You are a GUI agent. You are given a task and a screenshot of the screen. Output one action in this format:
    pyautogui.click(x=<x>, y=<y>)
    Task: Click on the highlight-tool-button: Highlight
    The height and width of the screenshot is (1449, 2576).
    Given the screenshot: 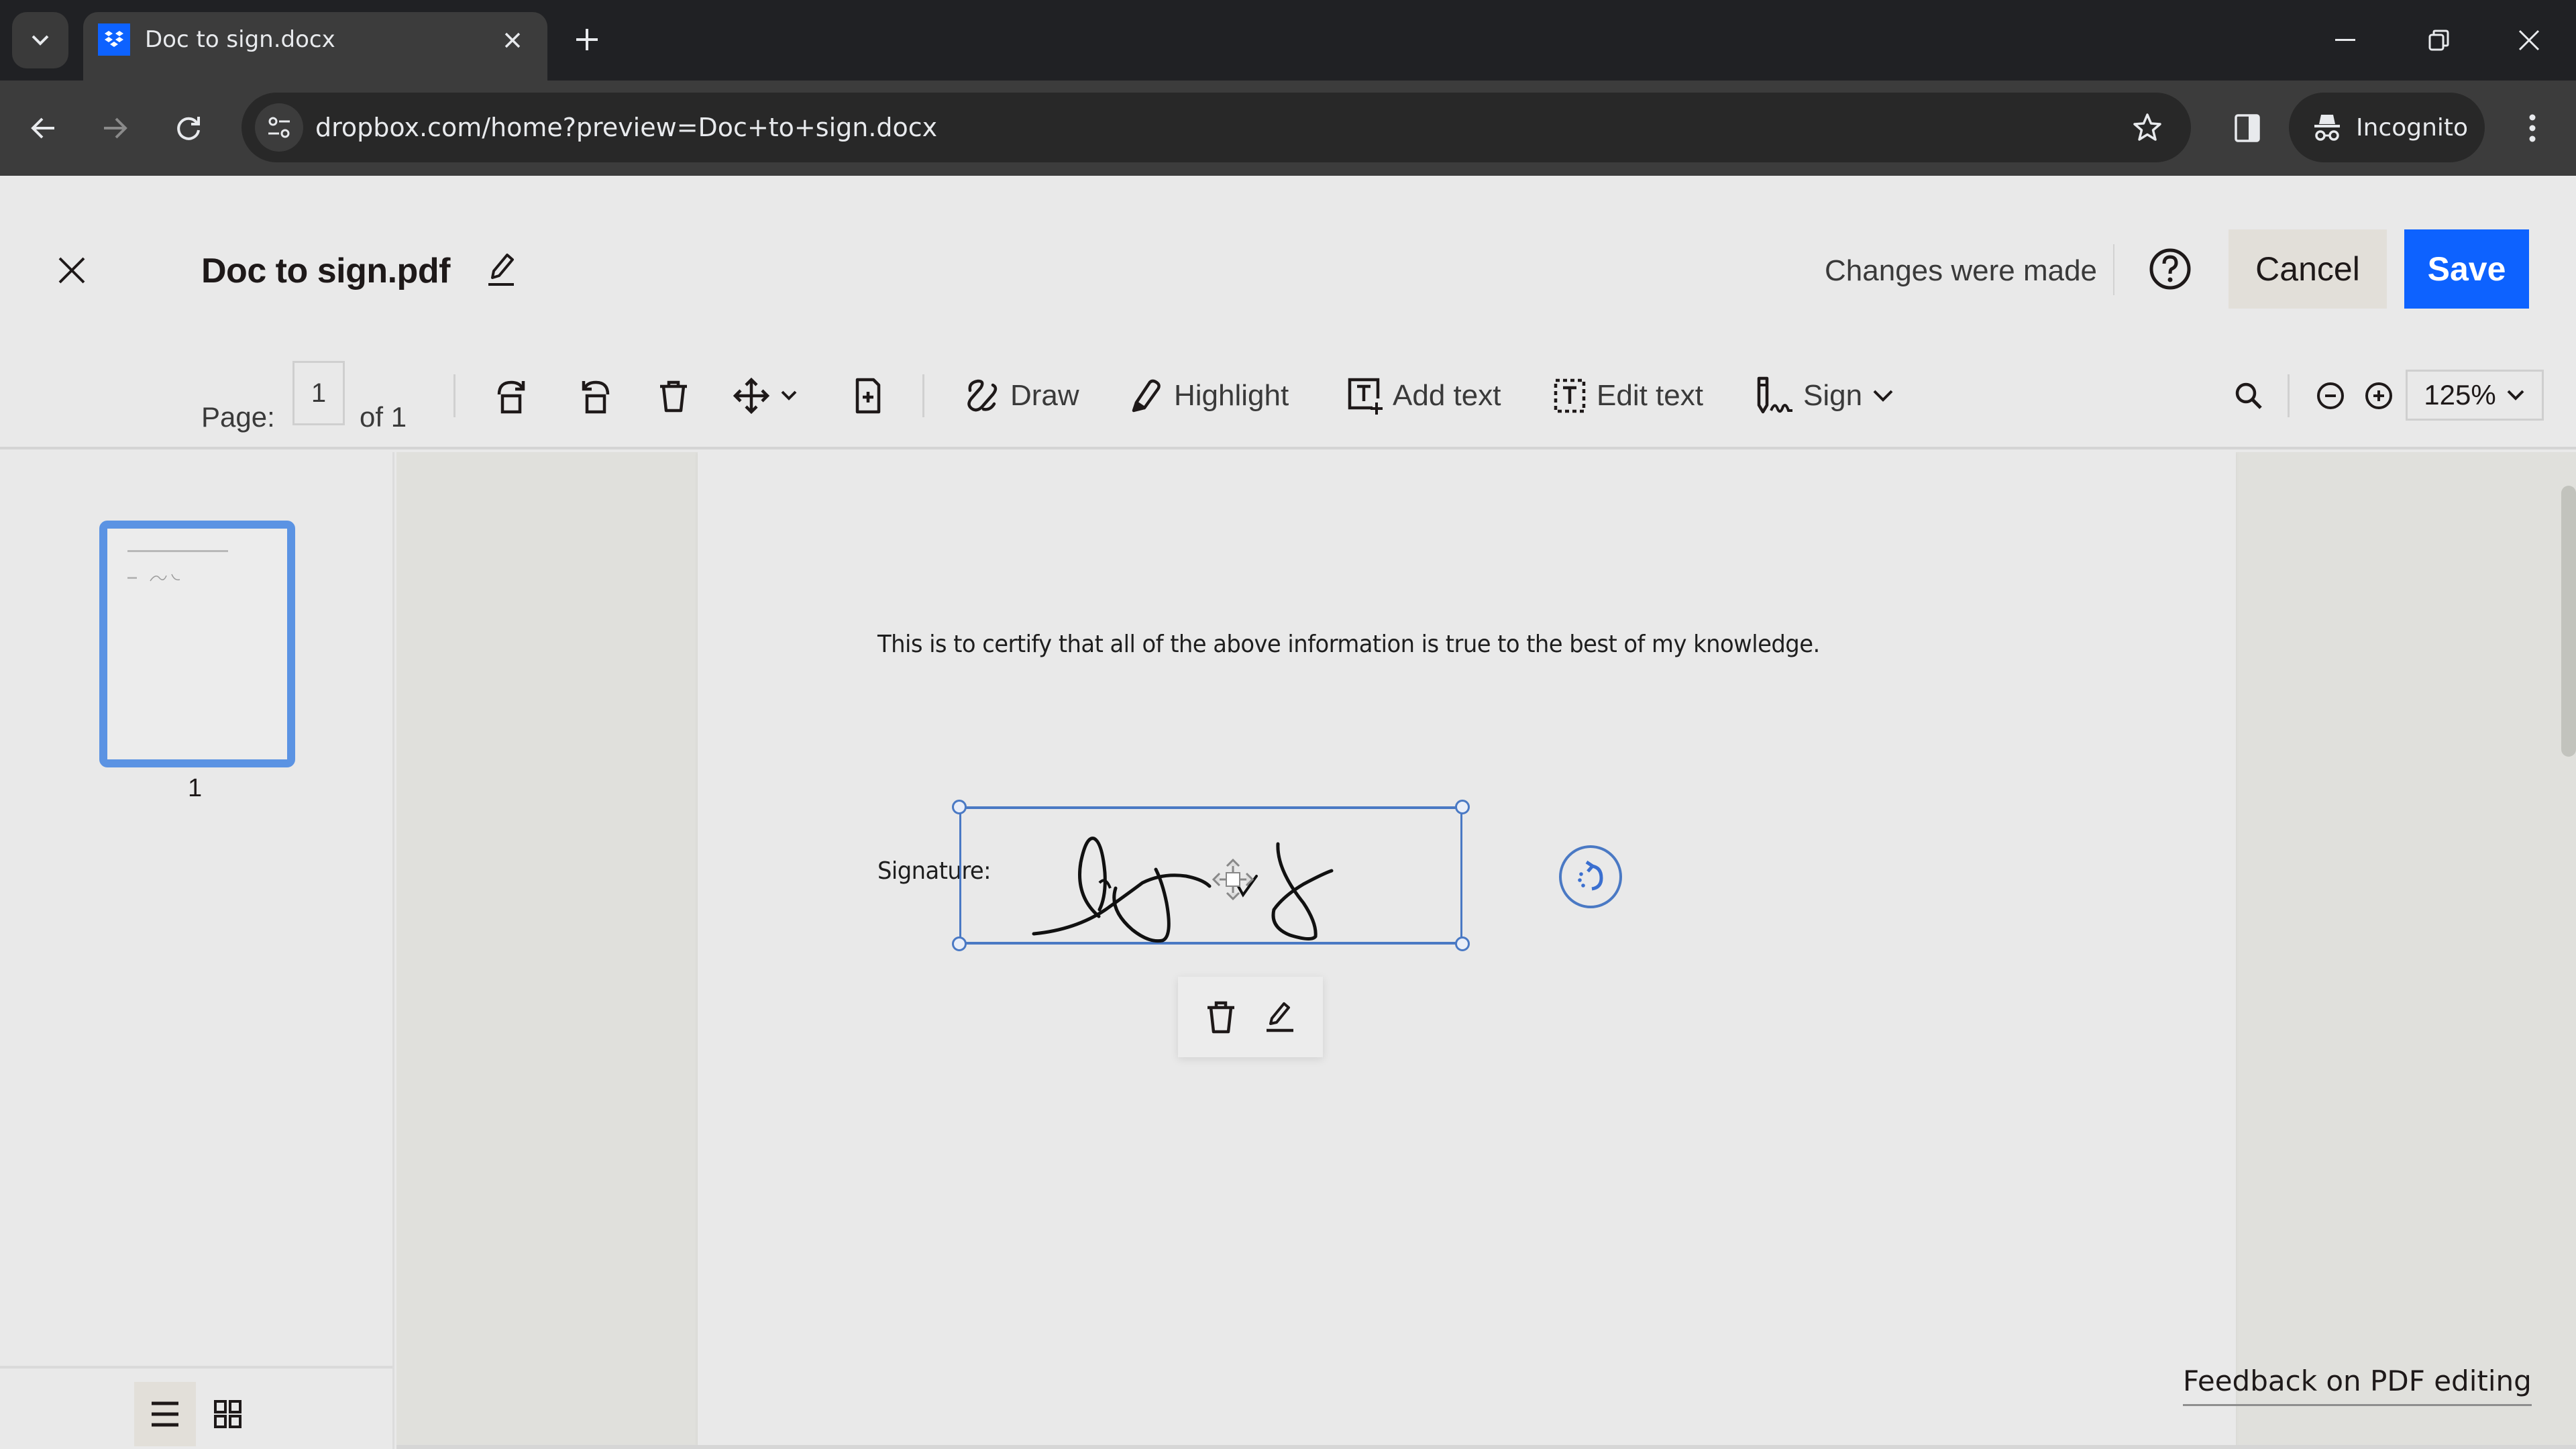 What is the action you would take?
    pyautogui.click(x=1209, y=396)
    